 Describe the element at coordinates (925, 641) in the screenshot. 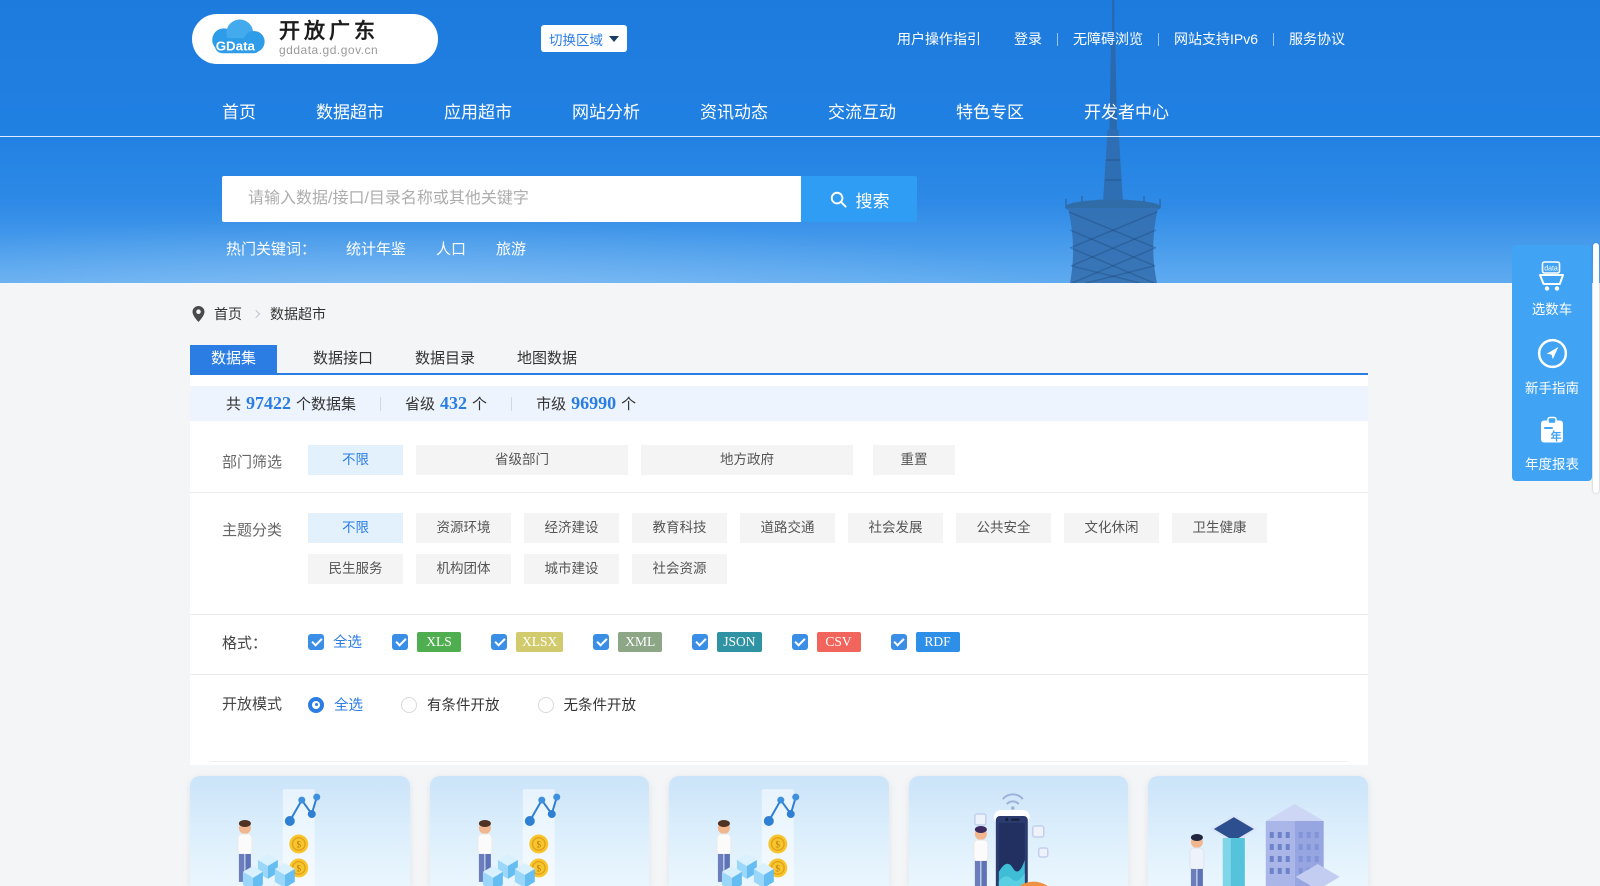

I see `format-option-rdf: RDF` at that location.